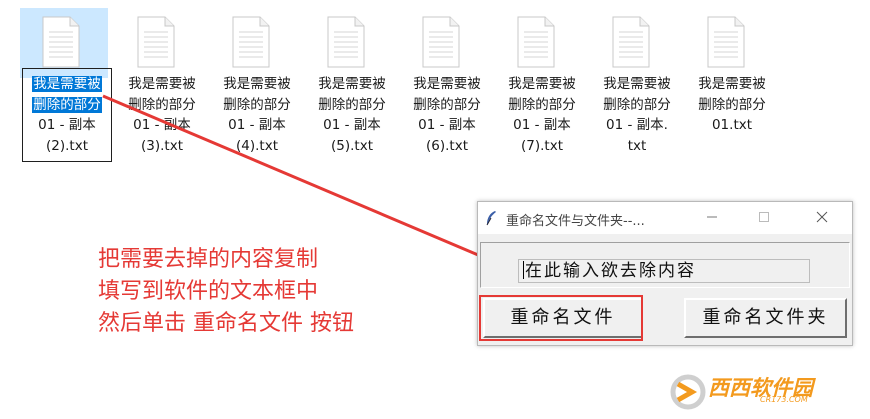 Image resolution: width=870 pixels, height=419 pixels. I want to click on file-name-line: txt, so click(637, 145).